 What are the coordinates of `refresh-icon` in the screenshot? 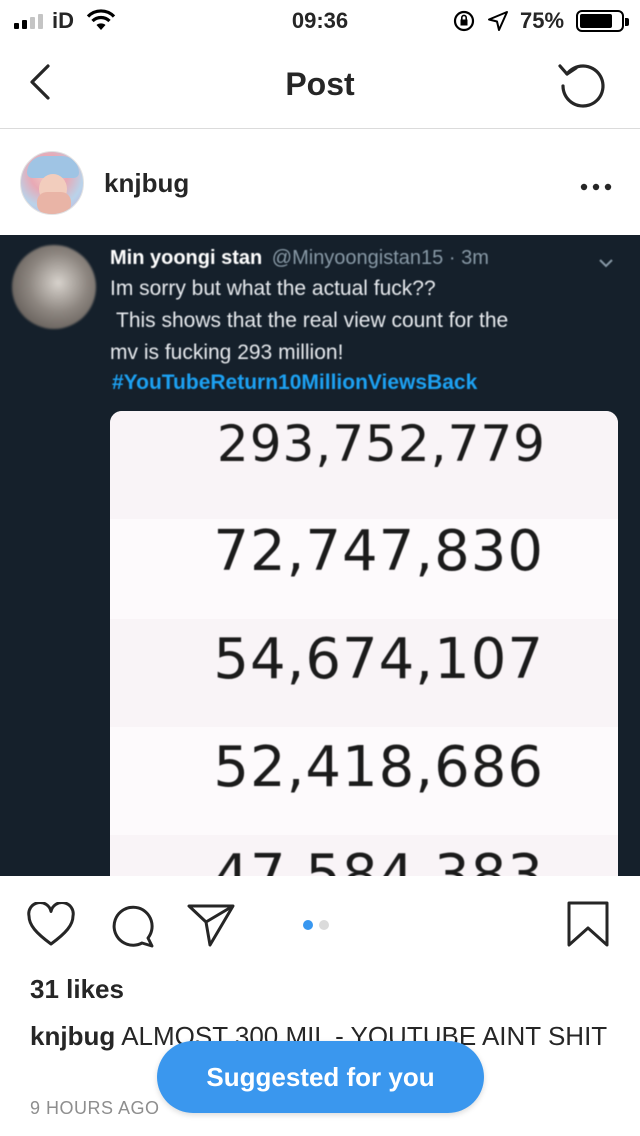 It's located at (582, 84).